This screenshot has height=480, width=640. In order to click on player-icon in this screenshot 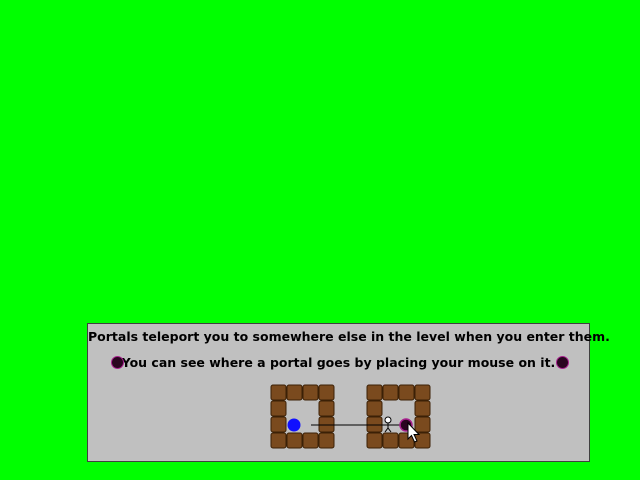, I will do `click(388, 424)`.